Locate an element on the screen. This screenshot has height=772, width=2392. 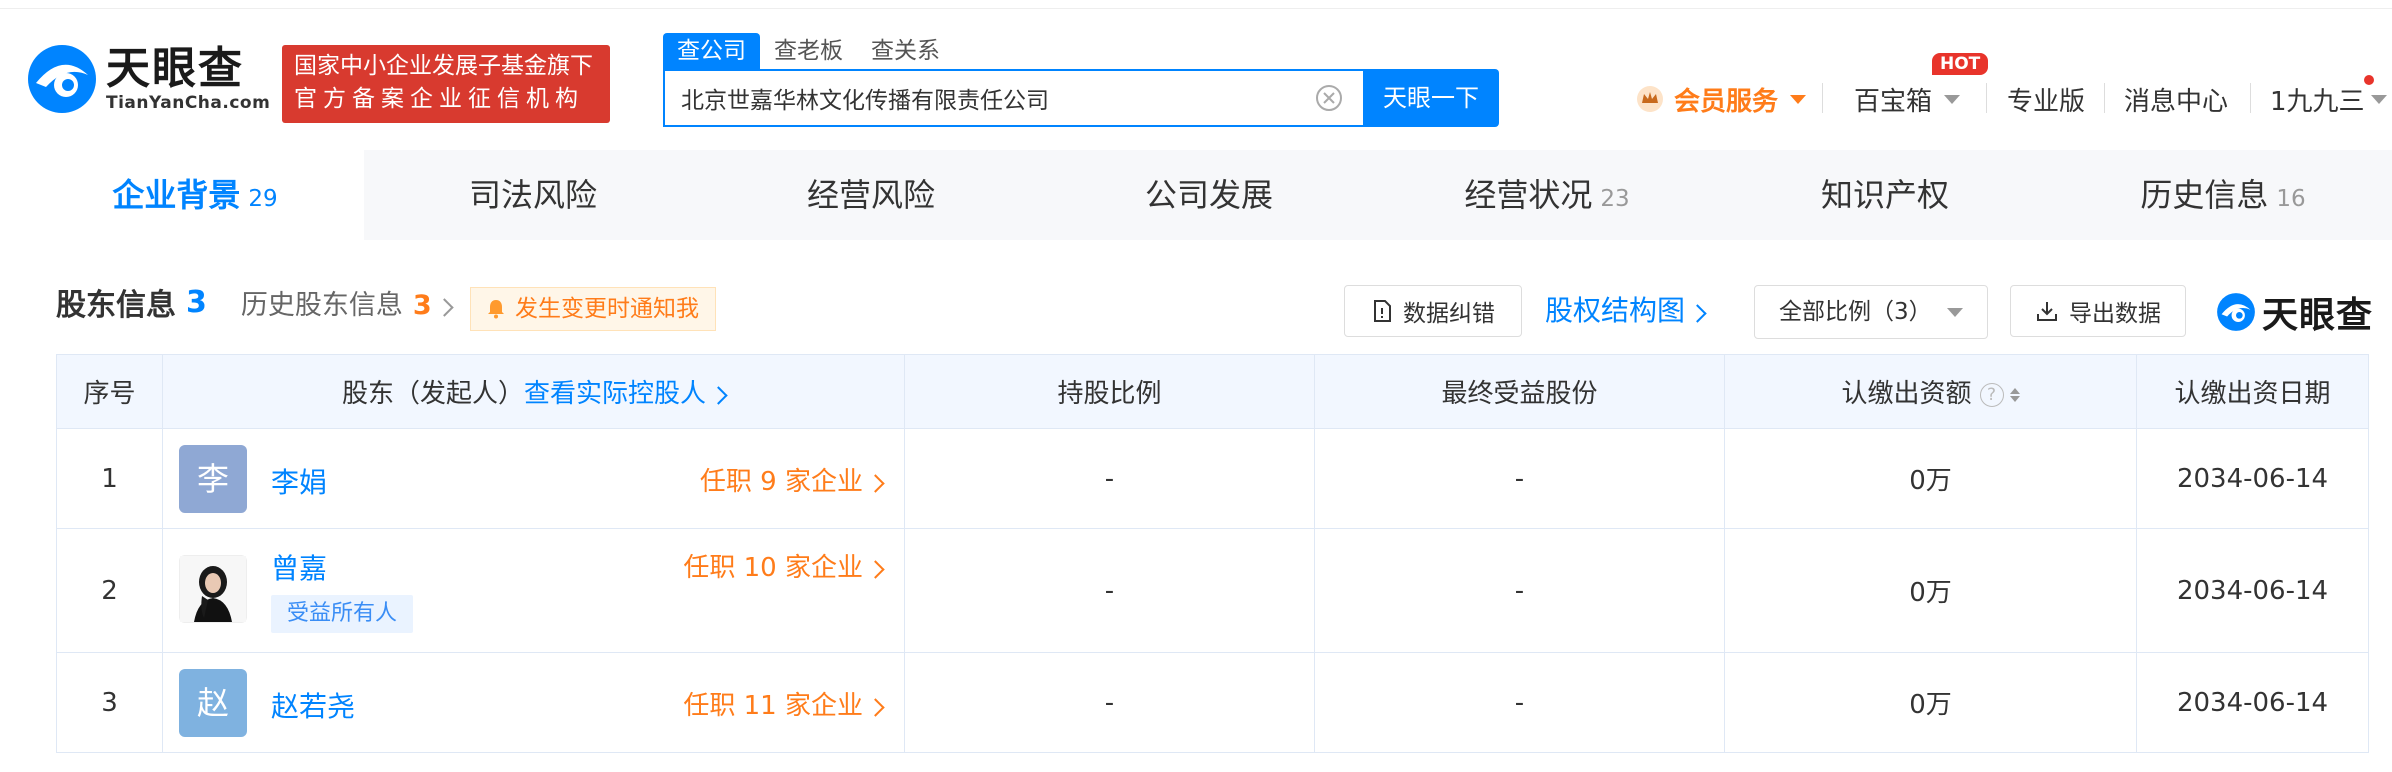
member-service-label: 会员服务 is located at coordinates (1726, 101).